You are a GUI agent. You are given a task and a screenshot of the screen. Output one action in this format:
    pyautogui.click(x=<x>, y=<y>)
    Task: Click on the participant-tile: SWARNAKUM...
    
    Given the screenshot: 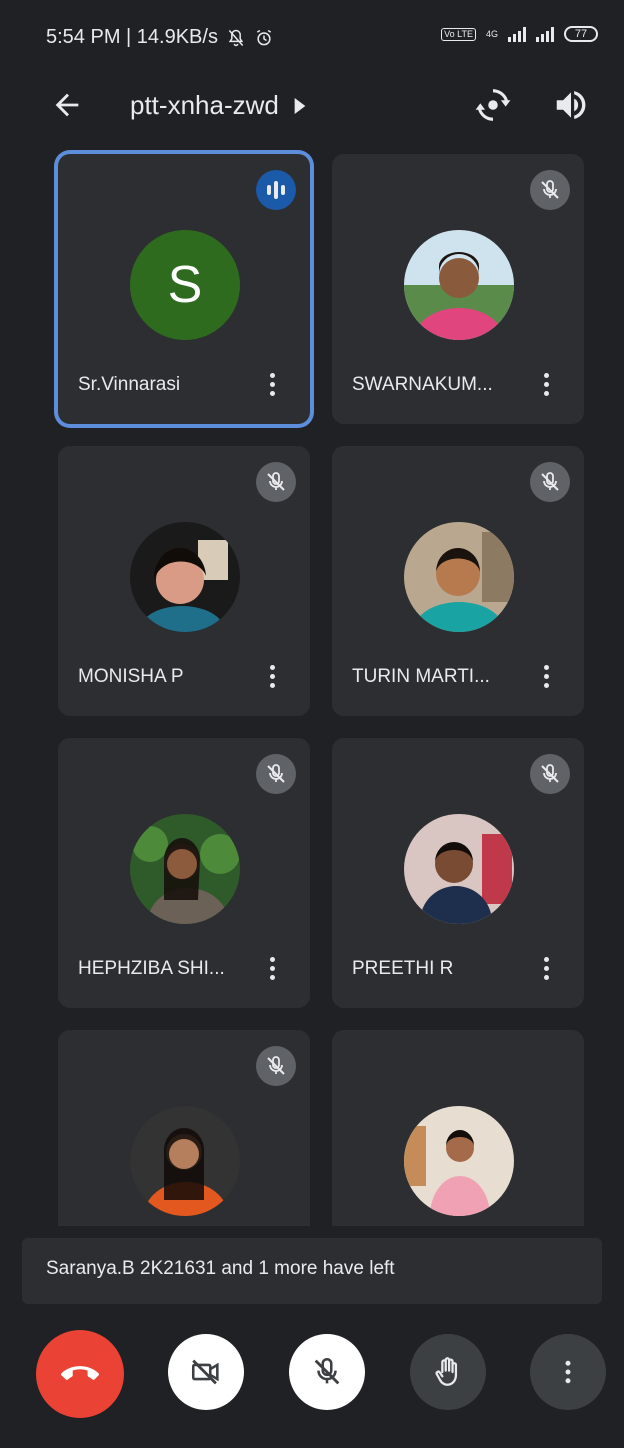 What is the action you would take?
    pyautogui.click(x=458, y=289)
    